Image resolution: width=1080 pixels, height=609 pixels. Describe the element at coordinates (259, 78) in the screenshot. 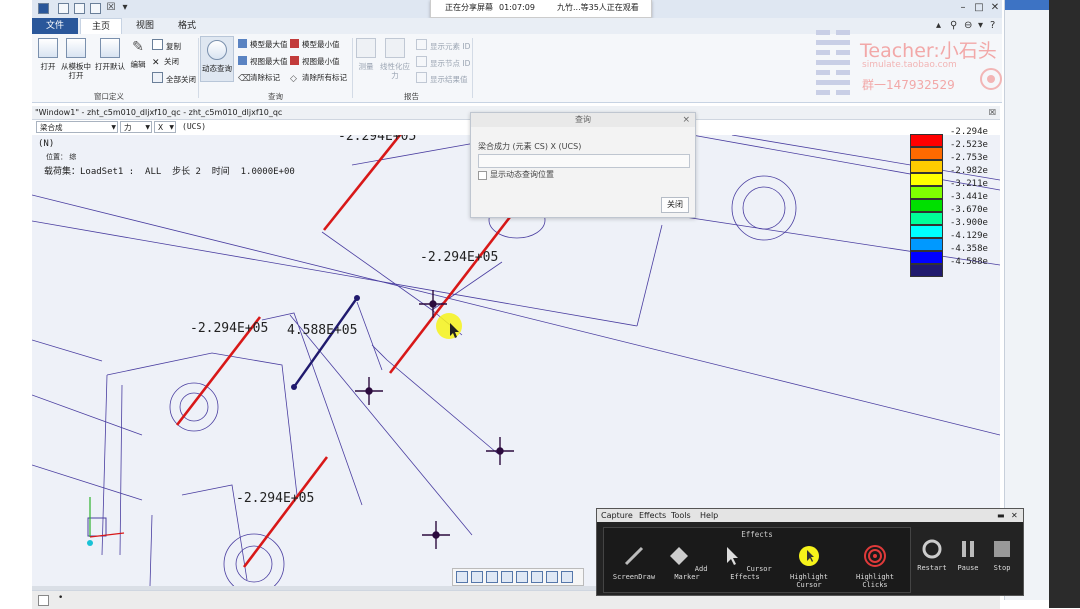

I see `clear-marks-button: ⌫清除标记` at that location.